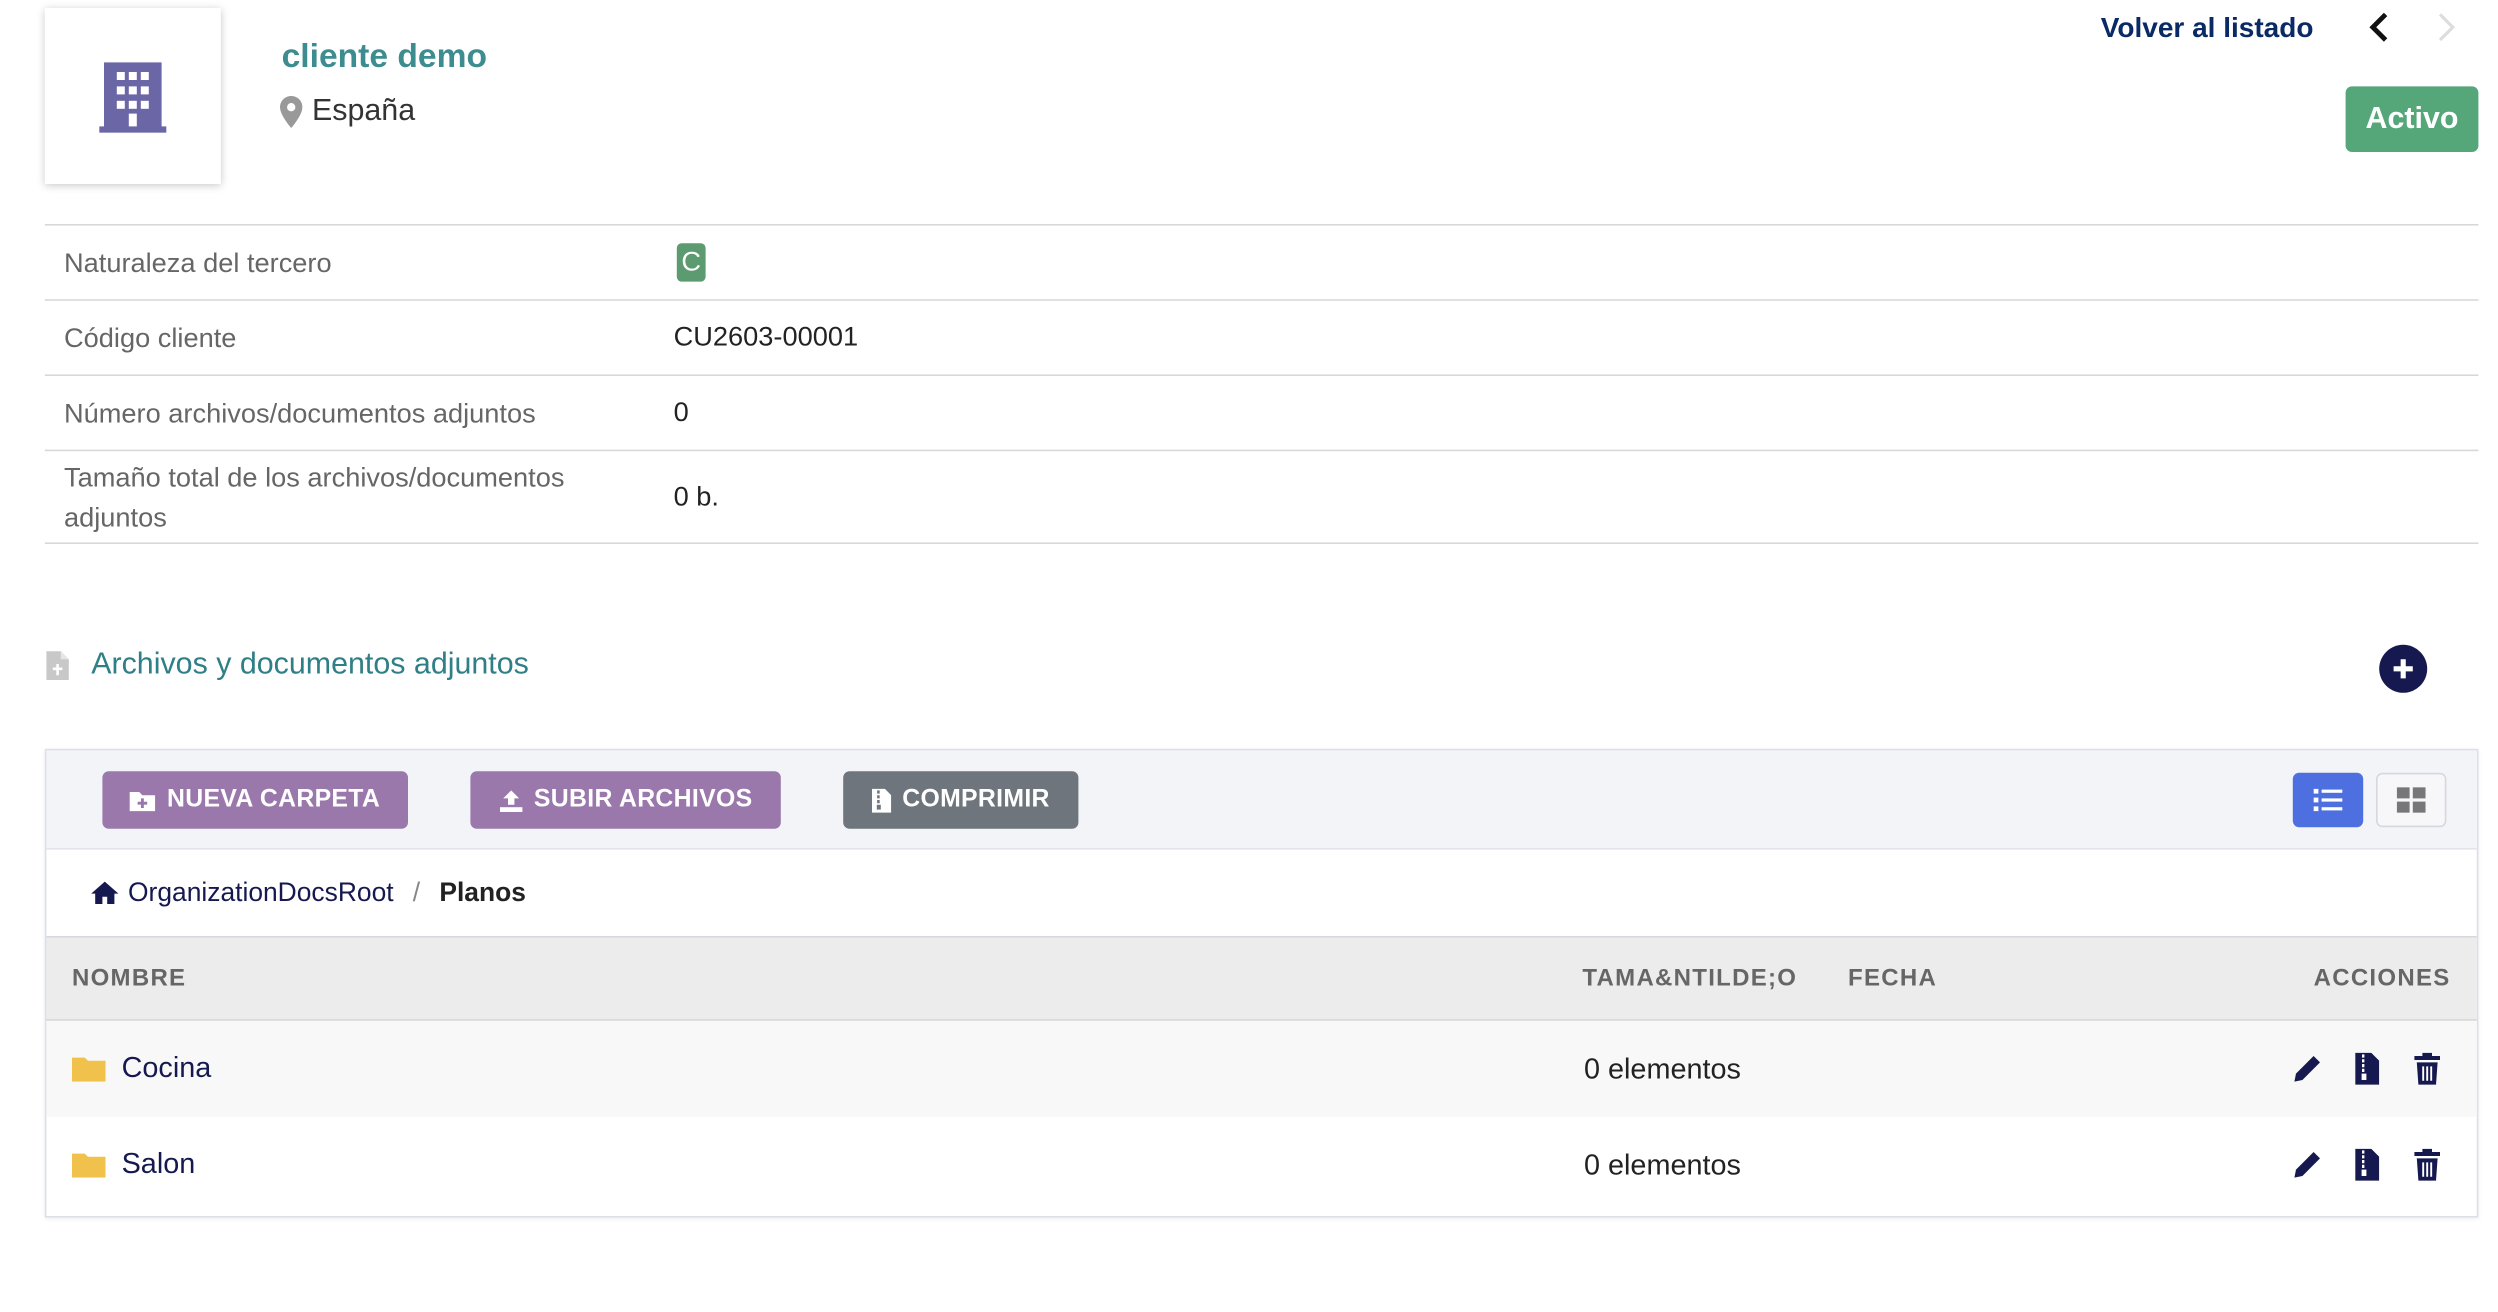  I want to click on breadcrumb-current: Planos, so click(482, 892).